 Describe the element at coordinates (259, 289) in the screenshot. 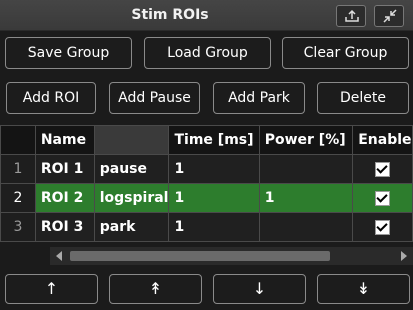

I see `move-down-button: ↓` at that location.